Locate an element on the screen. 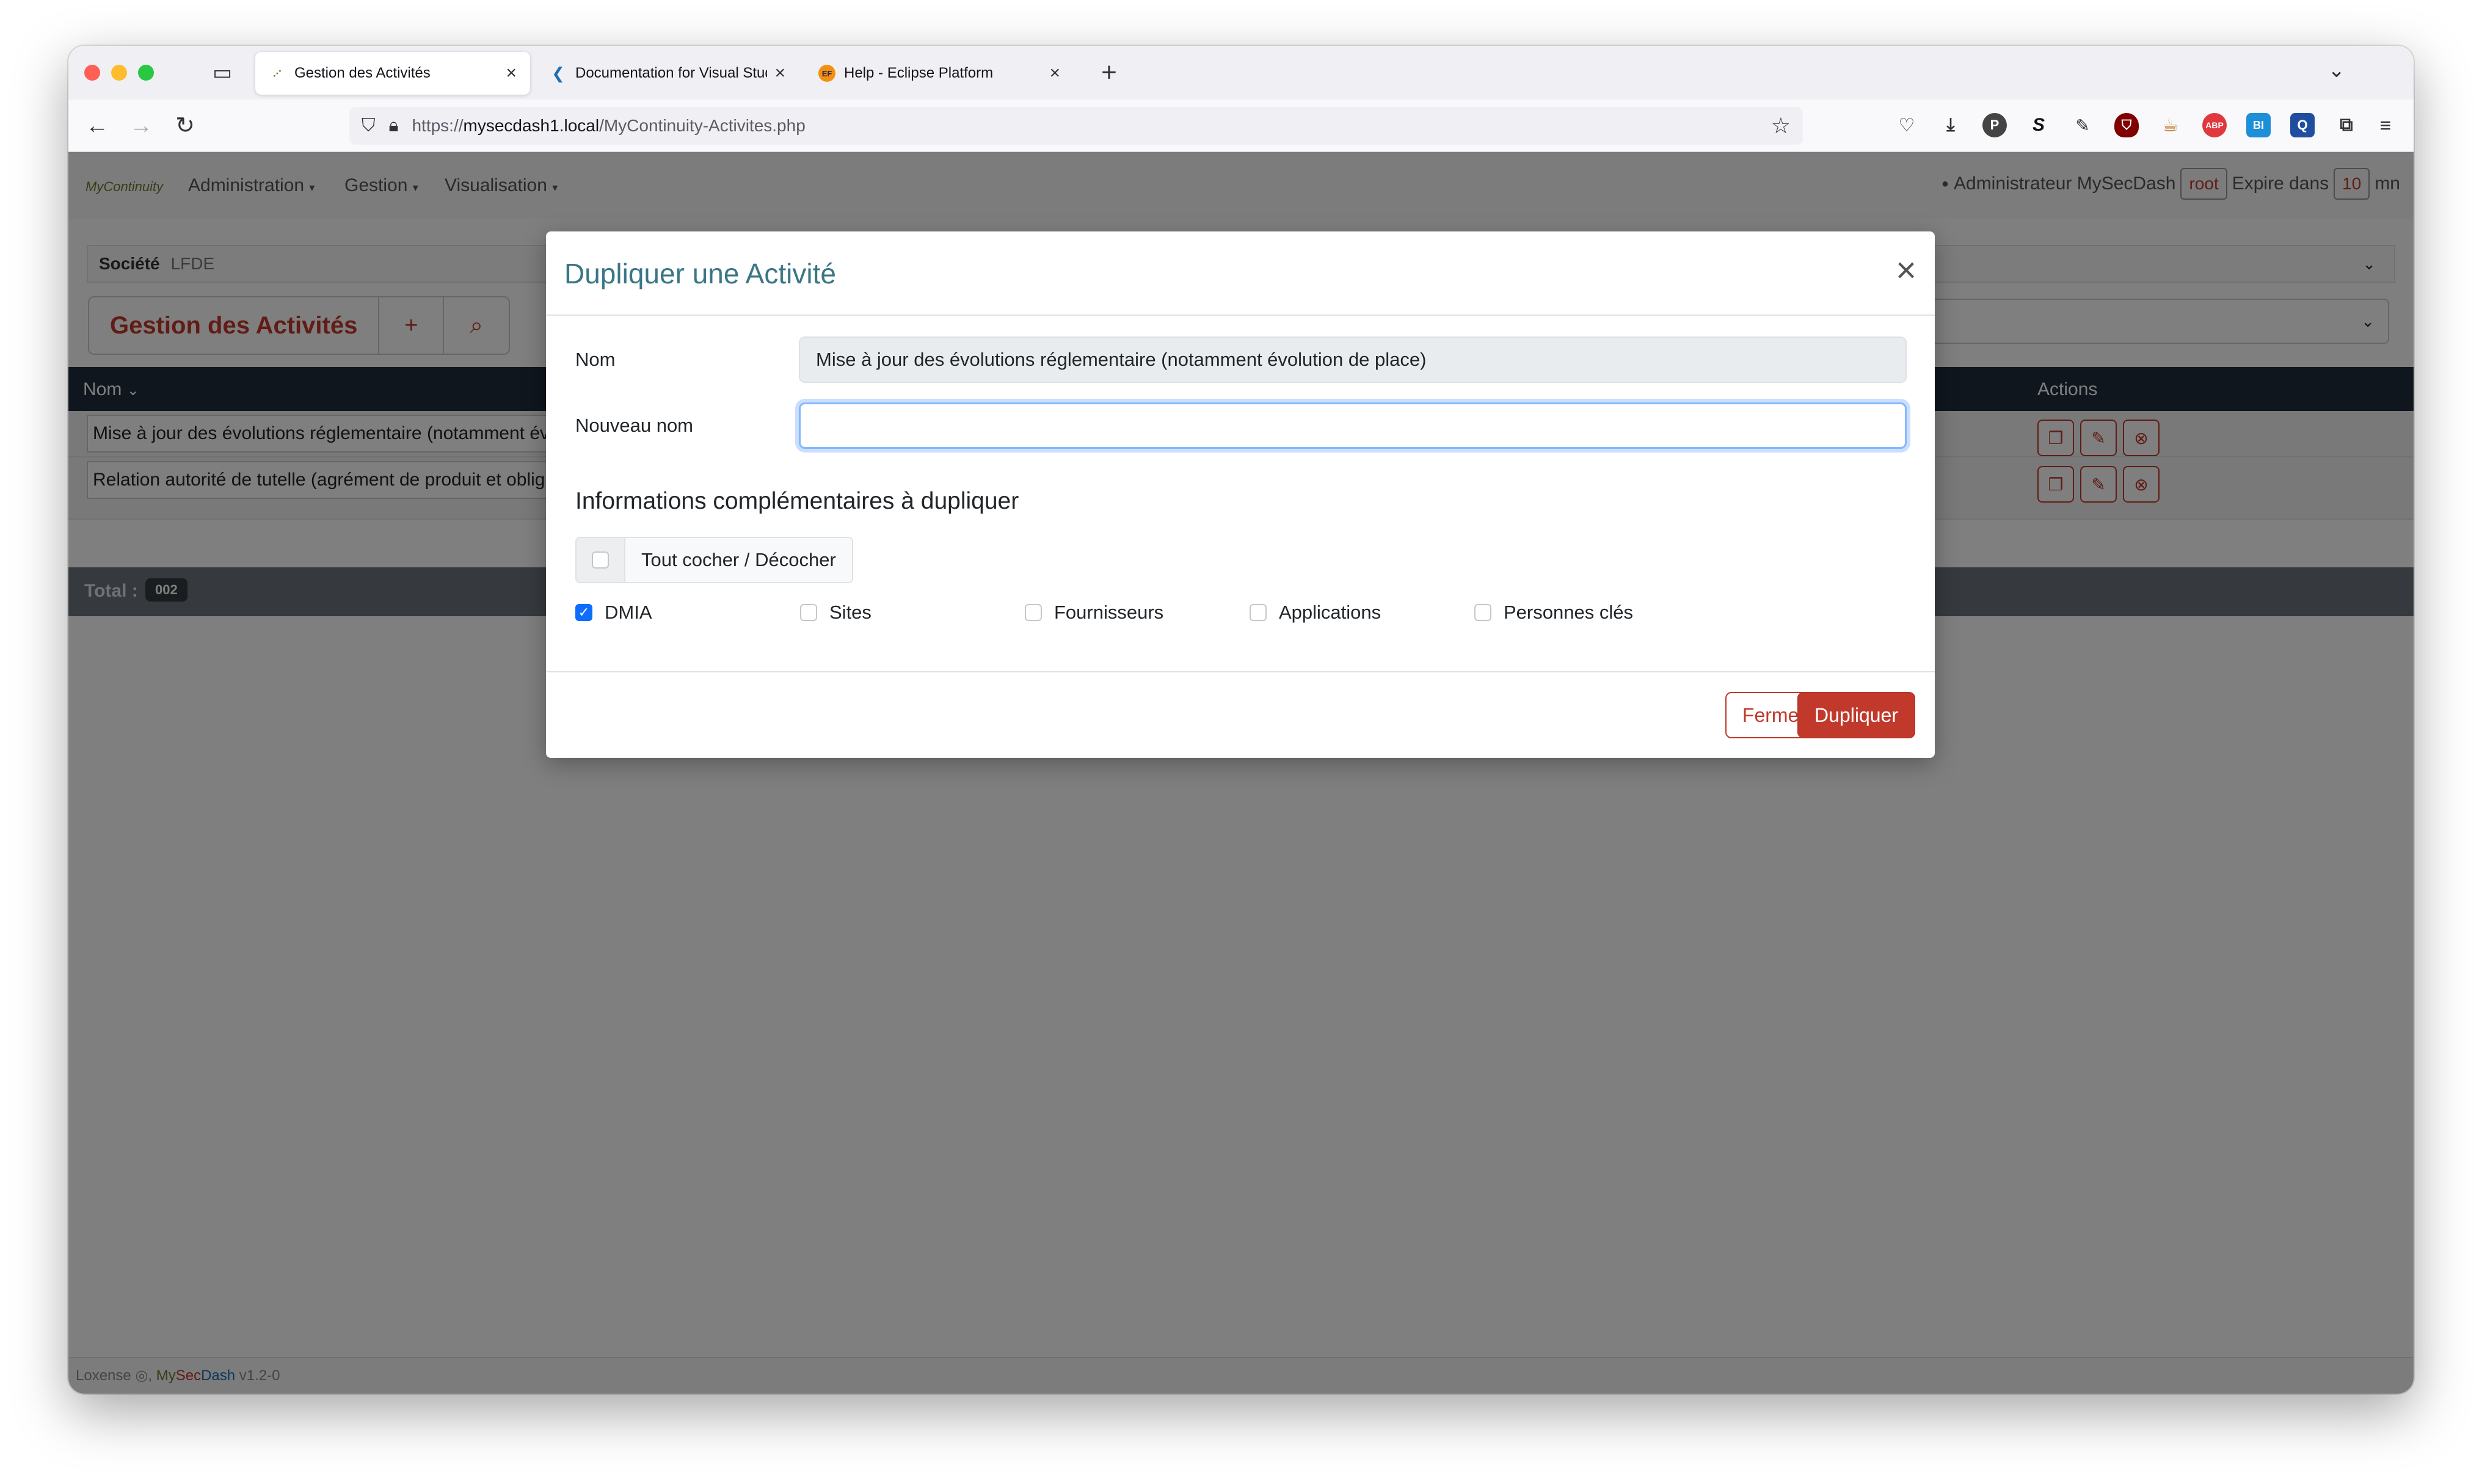 Image resolution: width=2482 pixels, height=1484 pixels. toggle-all-checkbox is located at coordinates (601, 560).